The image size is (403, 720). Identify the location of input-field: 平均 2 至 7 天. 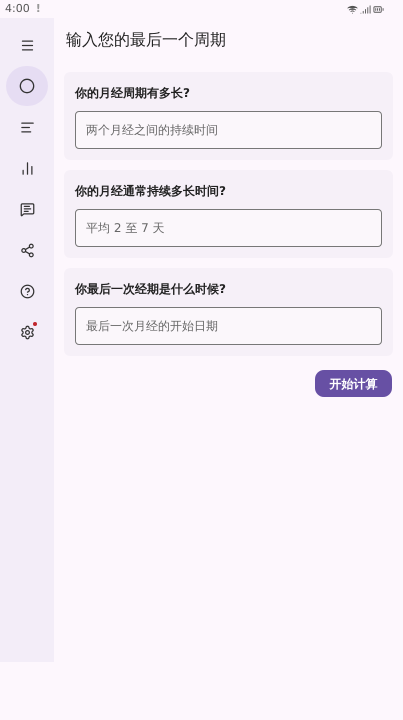
(228, 228).